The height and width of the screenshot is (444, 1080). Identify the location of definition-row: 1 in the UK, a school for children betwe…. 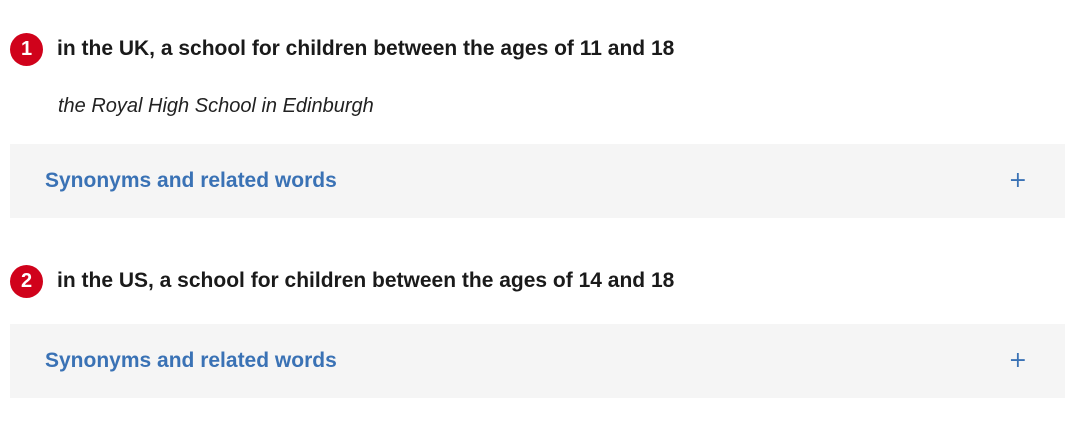
(537, 49).